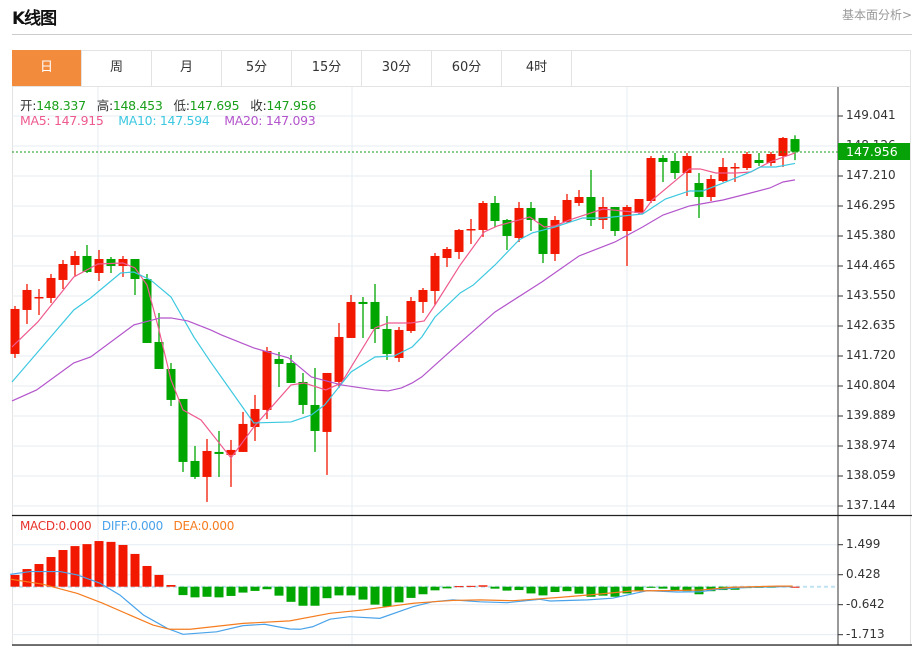 The image size is (918, 647). What do you see at coordinates (871, 385) in the screenshot?
I see `y-tick-label: 140.804` at bounding box center [871, 385].